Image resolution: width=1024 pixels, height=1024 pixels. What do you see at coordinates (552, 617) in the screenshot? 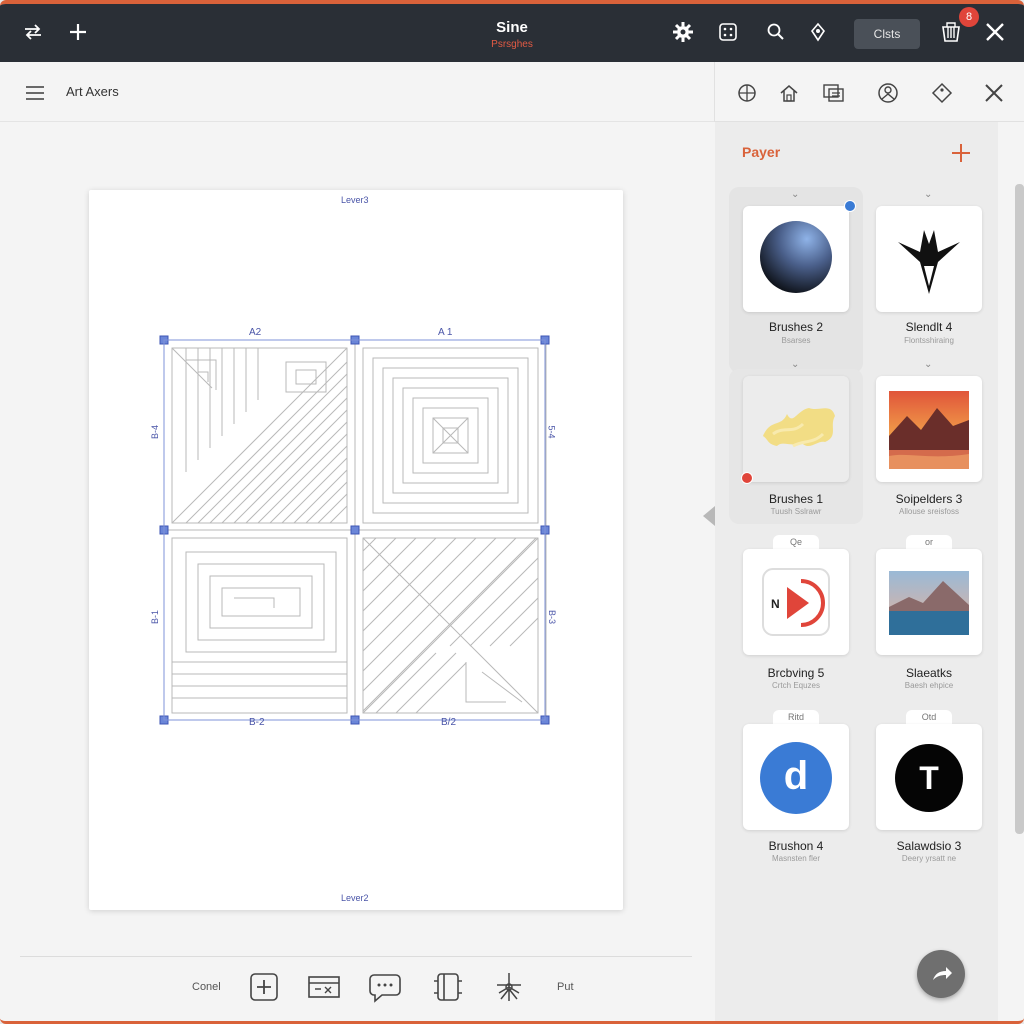
I see `marker-right-lower: B-3` at bounding box center [552, 617].